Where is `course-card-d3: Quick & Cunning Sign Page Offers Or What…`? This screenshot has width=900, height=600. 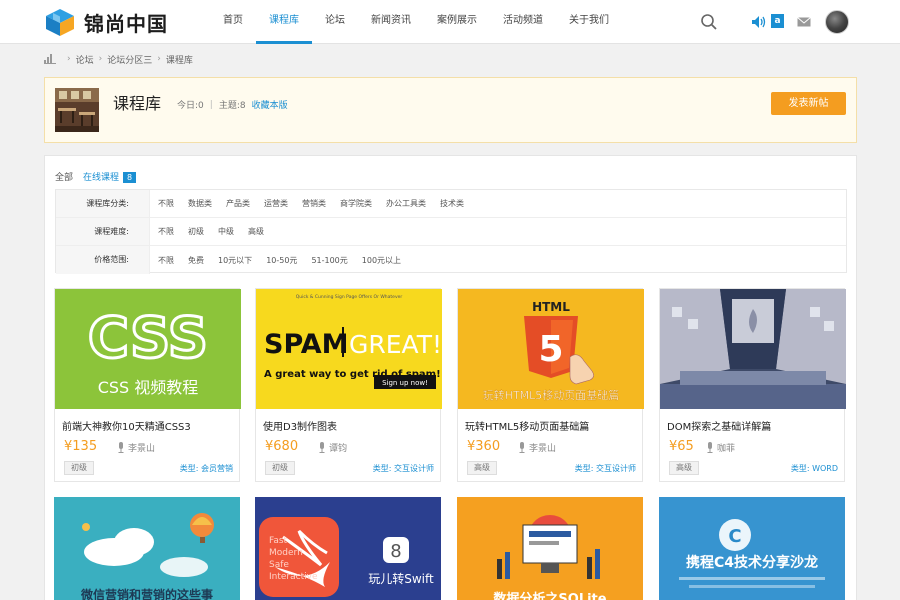
course-card-d3: Quick & Cunning Sign Page Offers Or What… is located at coordinates (348, 385).